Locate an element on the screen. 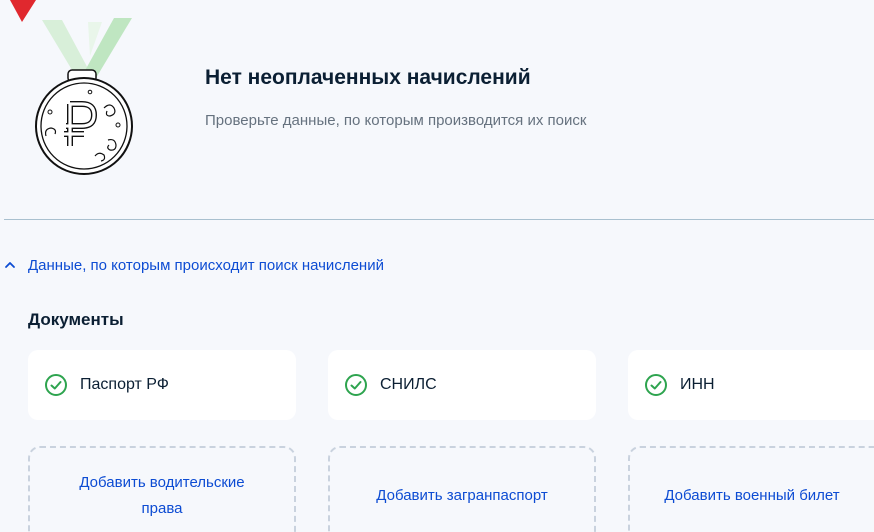 Image resolution: width=874 pixels, height=532 pixels. add-card-label: Добавить военный билет is located at coordinates (752, 495).